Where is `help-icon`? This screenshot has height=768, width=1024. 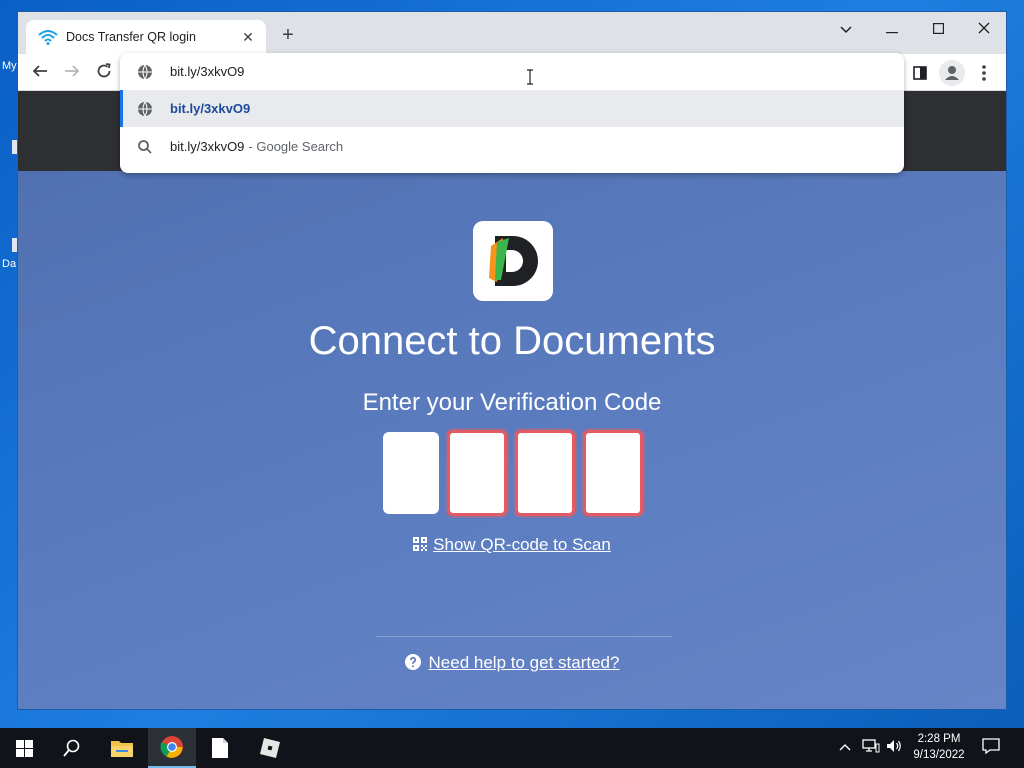 help-icon is located at coordinates (412, 662).